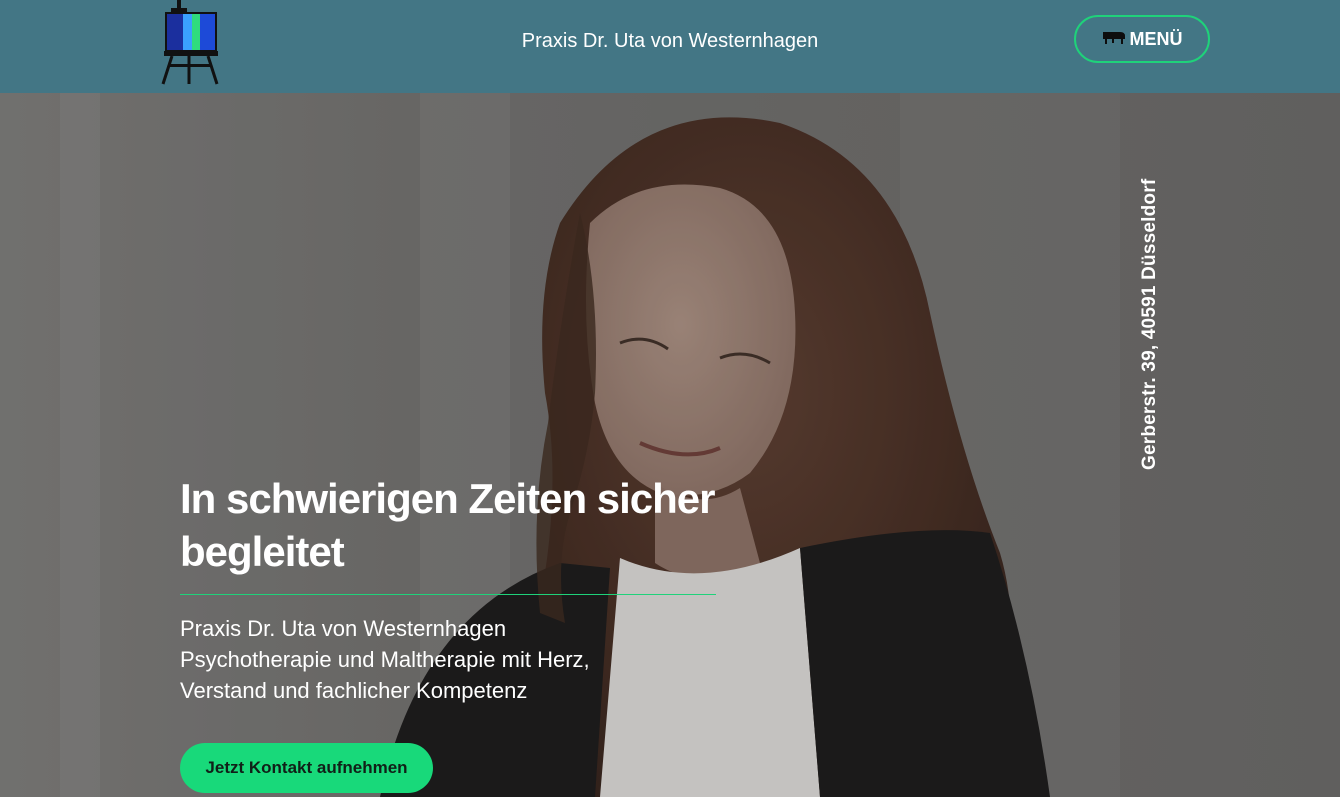  Describe the element at coordinates (343, 628) in the screenshot. I see `subtitle-line: Praxis Dr. Uta von Westernhagen` at that location.